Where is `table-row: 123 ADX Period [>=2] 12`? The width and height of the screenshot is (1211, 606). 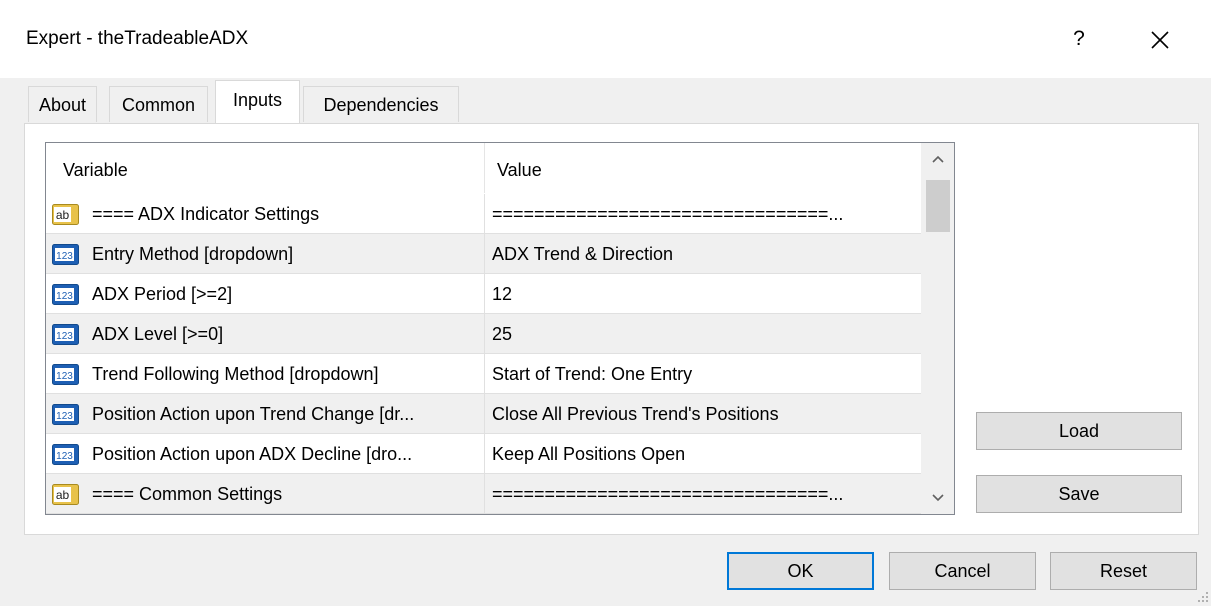
table-row: 123 ADX Period [>=2] 12 is located at coordinates (483, 294).